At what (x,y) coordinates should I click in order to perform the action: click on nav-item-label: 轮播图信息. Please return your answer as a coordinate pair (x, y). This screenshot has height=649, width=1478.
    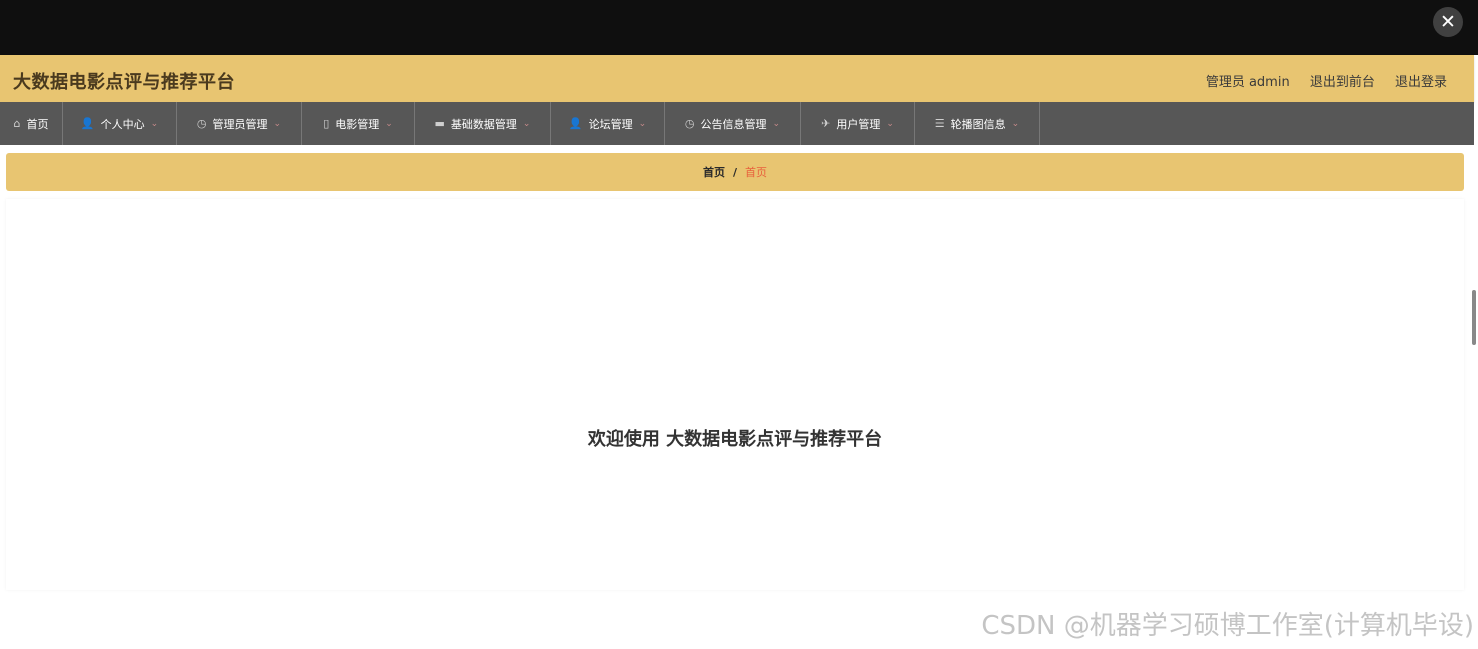
    Looking at the image, I should click on (978, 124).